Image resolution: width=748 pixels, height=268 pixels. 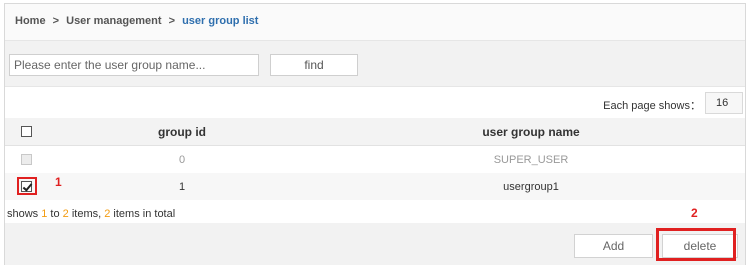 What do you see at coordinates (134, 65) in the screenshot?
I see `search-input` at bounding box center [134, 65].